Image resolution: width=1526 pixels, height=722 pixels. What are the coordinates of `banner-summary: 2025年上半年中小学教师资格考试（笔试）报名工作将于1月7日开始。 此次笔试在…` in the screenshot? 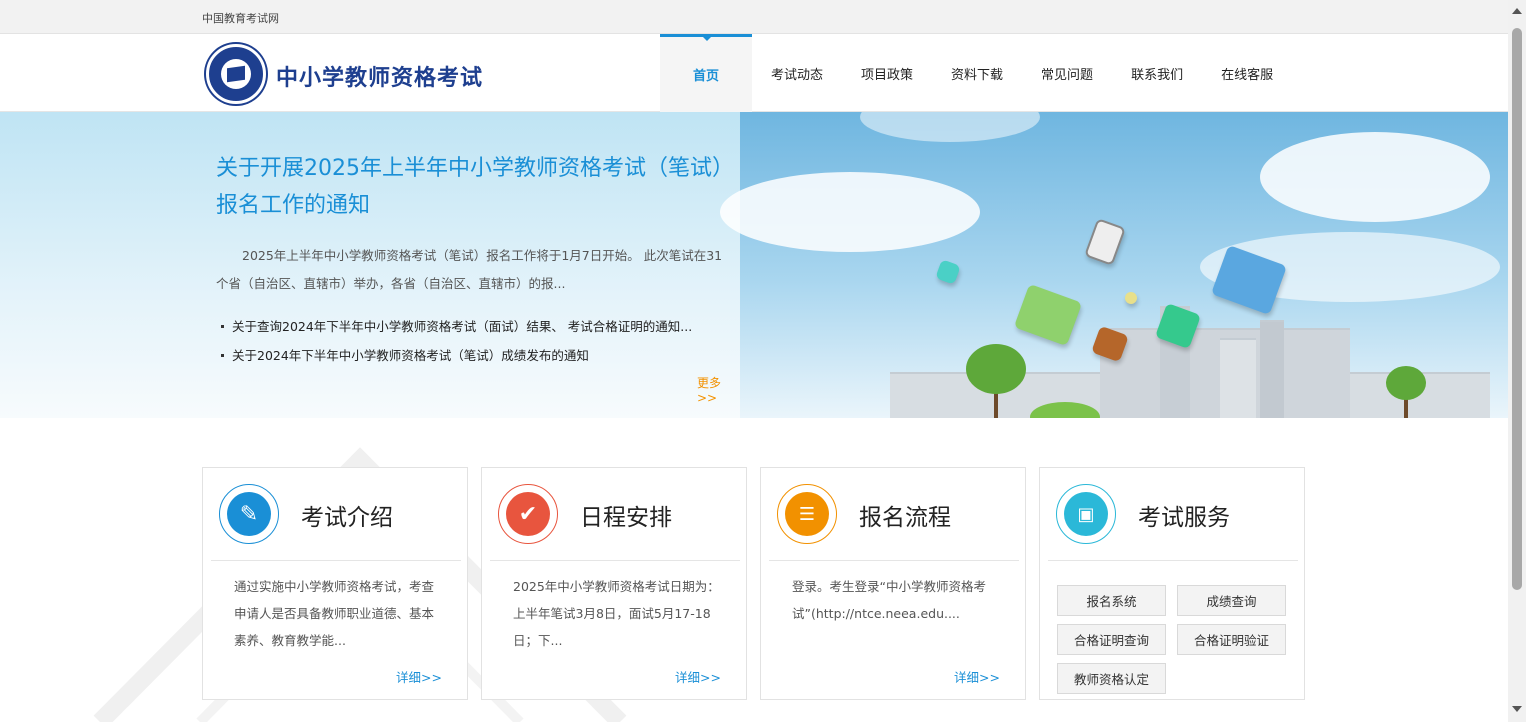 It's located at (469, 269).